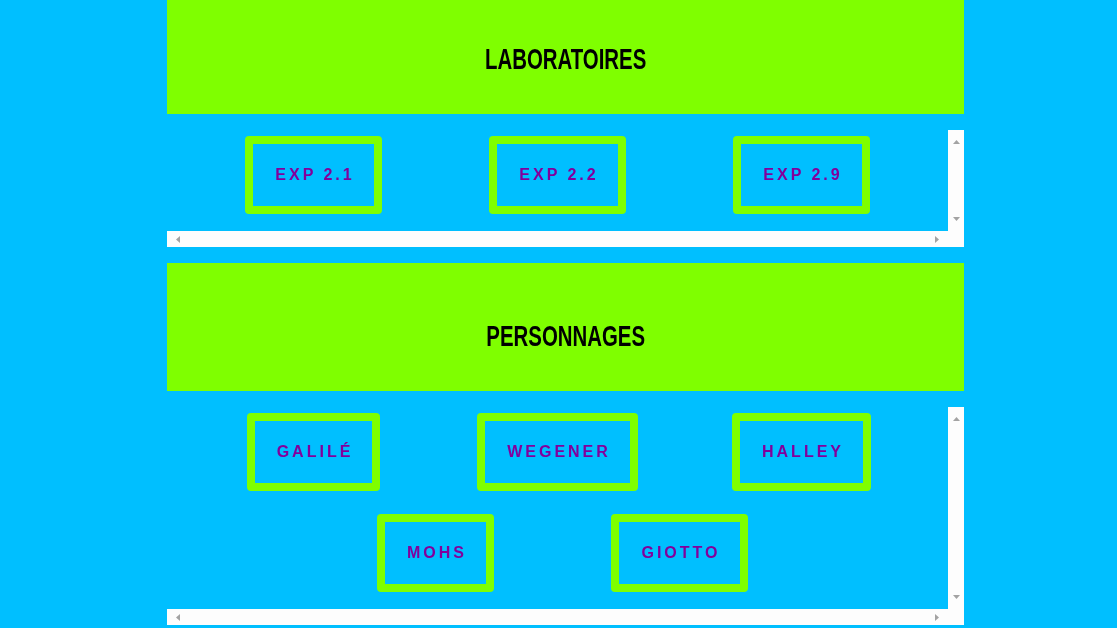 Image resolution: width=1117 pixels, height=628 pixels. Describe the element at coordinates (557, 175) in the screenshot. I see `nav-button: EXP 2.2` at that location.